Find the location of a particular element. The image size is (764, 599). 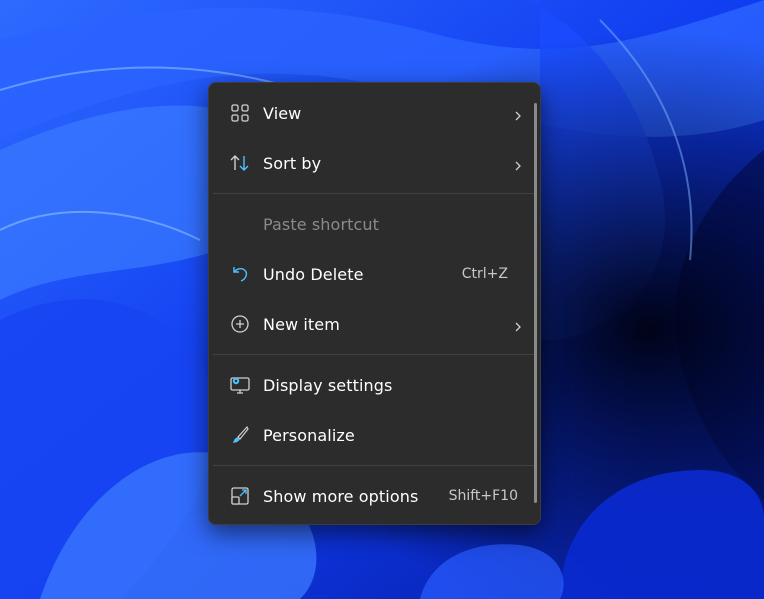

menu-item-label: Paste shortcut is located at coordinates (321, 224).